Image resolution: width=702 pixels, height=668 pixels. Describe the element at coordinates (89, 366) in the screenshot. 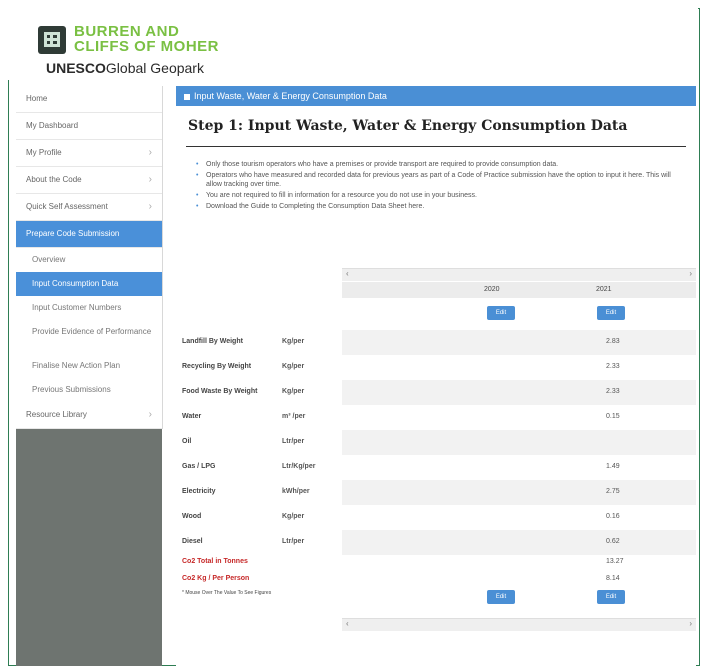

I see `sidebar-subitem-action-plan: Finalise New Action Plan` at that location.